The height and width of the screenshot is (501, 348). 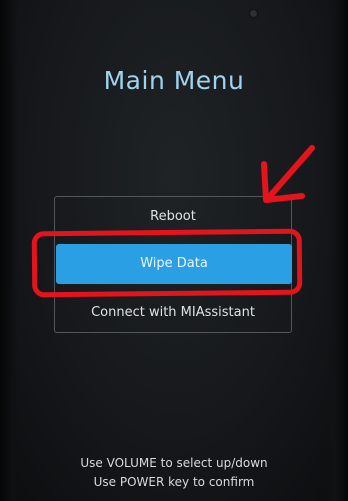 I want to click on front-camera, so click(x=253, y=13).